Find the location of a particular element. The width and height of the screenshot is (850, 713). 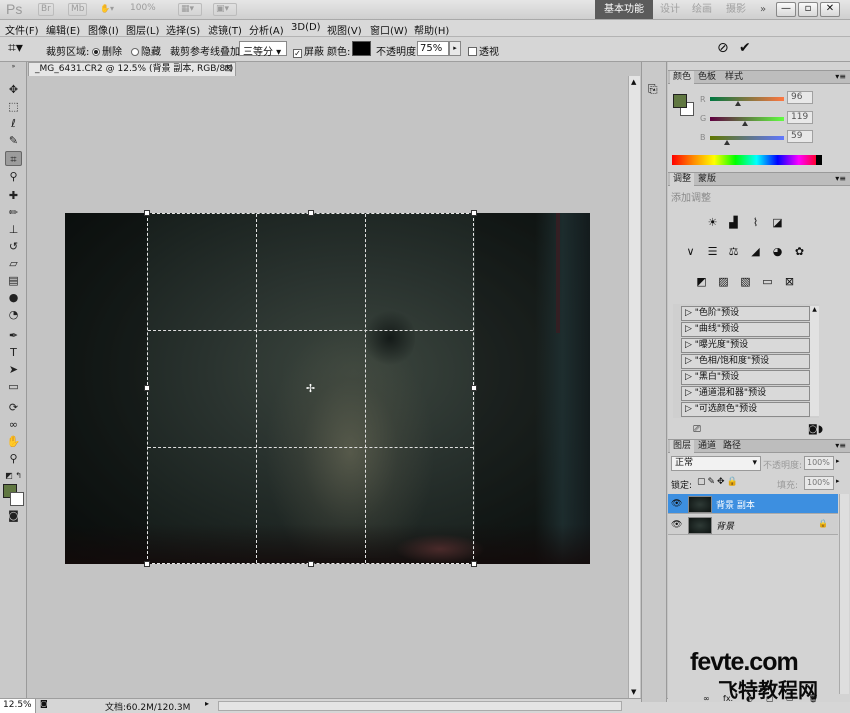

workspace-painting: 绘画 is located at coordinates (702, 9).